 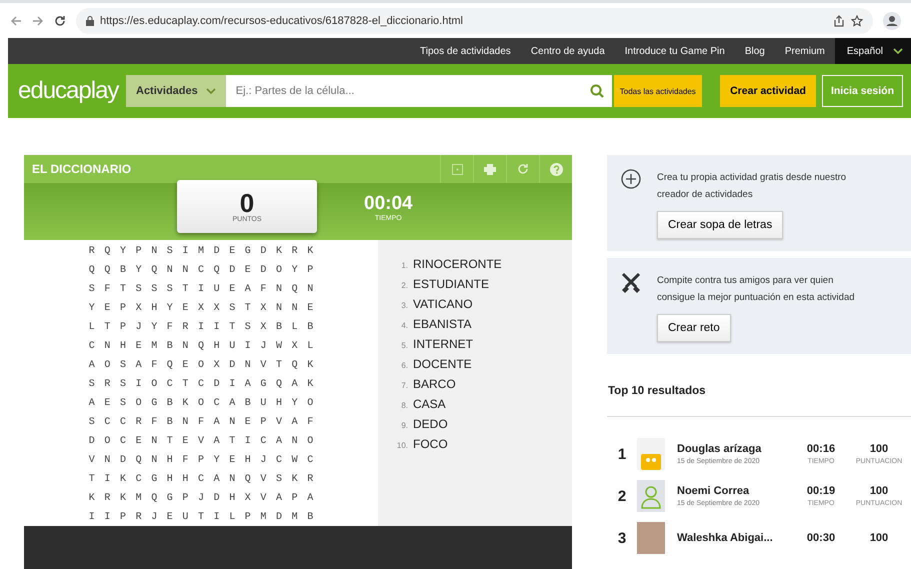 I want to click on game-title: EL DICCIONARIO, so click(x=82, y=169).